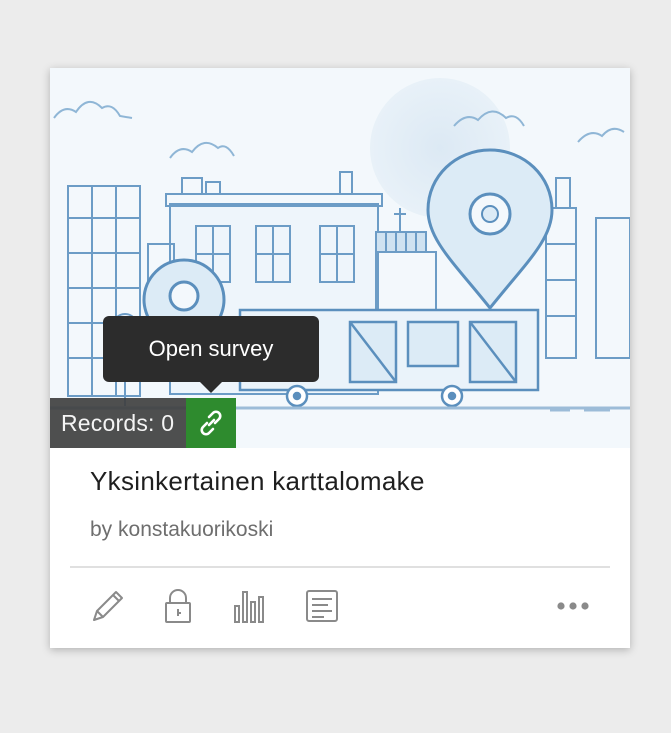 This screenshot has width=671, height=733. I want to click on analyze-button, so click(250, 606).